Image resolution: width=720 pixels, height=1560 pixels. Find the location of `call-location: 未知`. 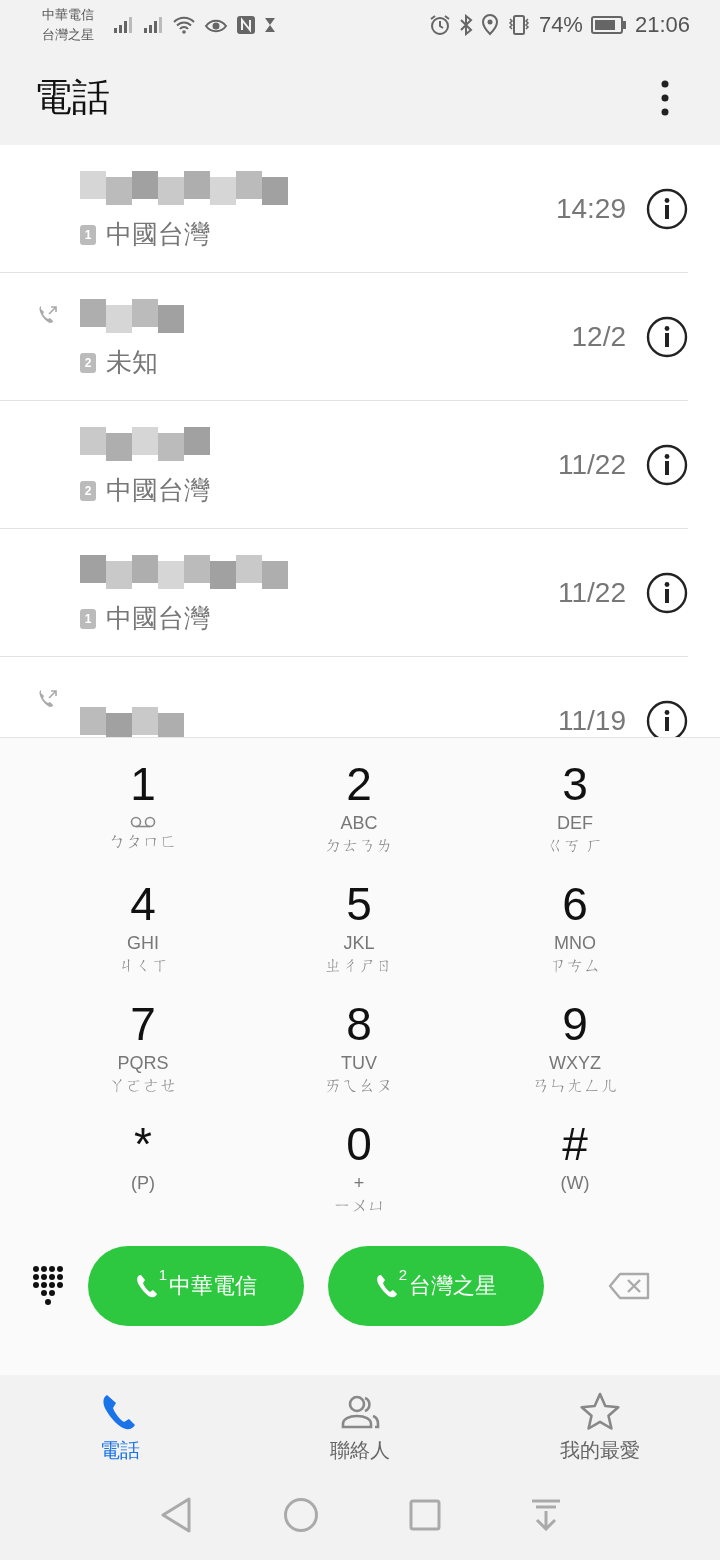

call-location: 未知 is located at coordinates (132, 362).